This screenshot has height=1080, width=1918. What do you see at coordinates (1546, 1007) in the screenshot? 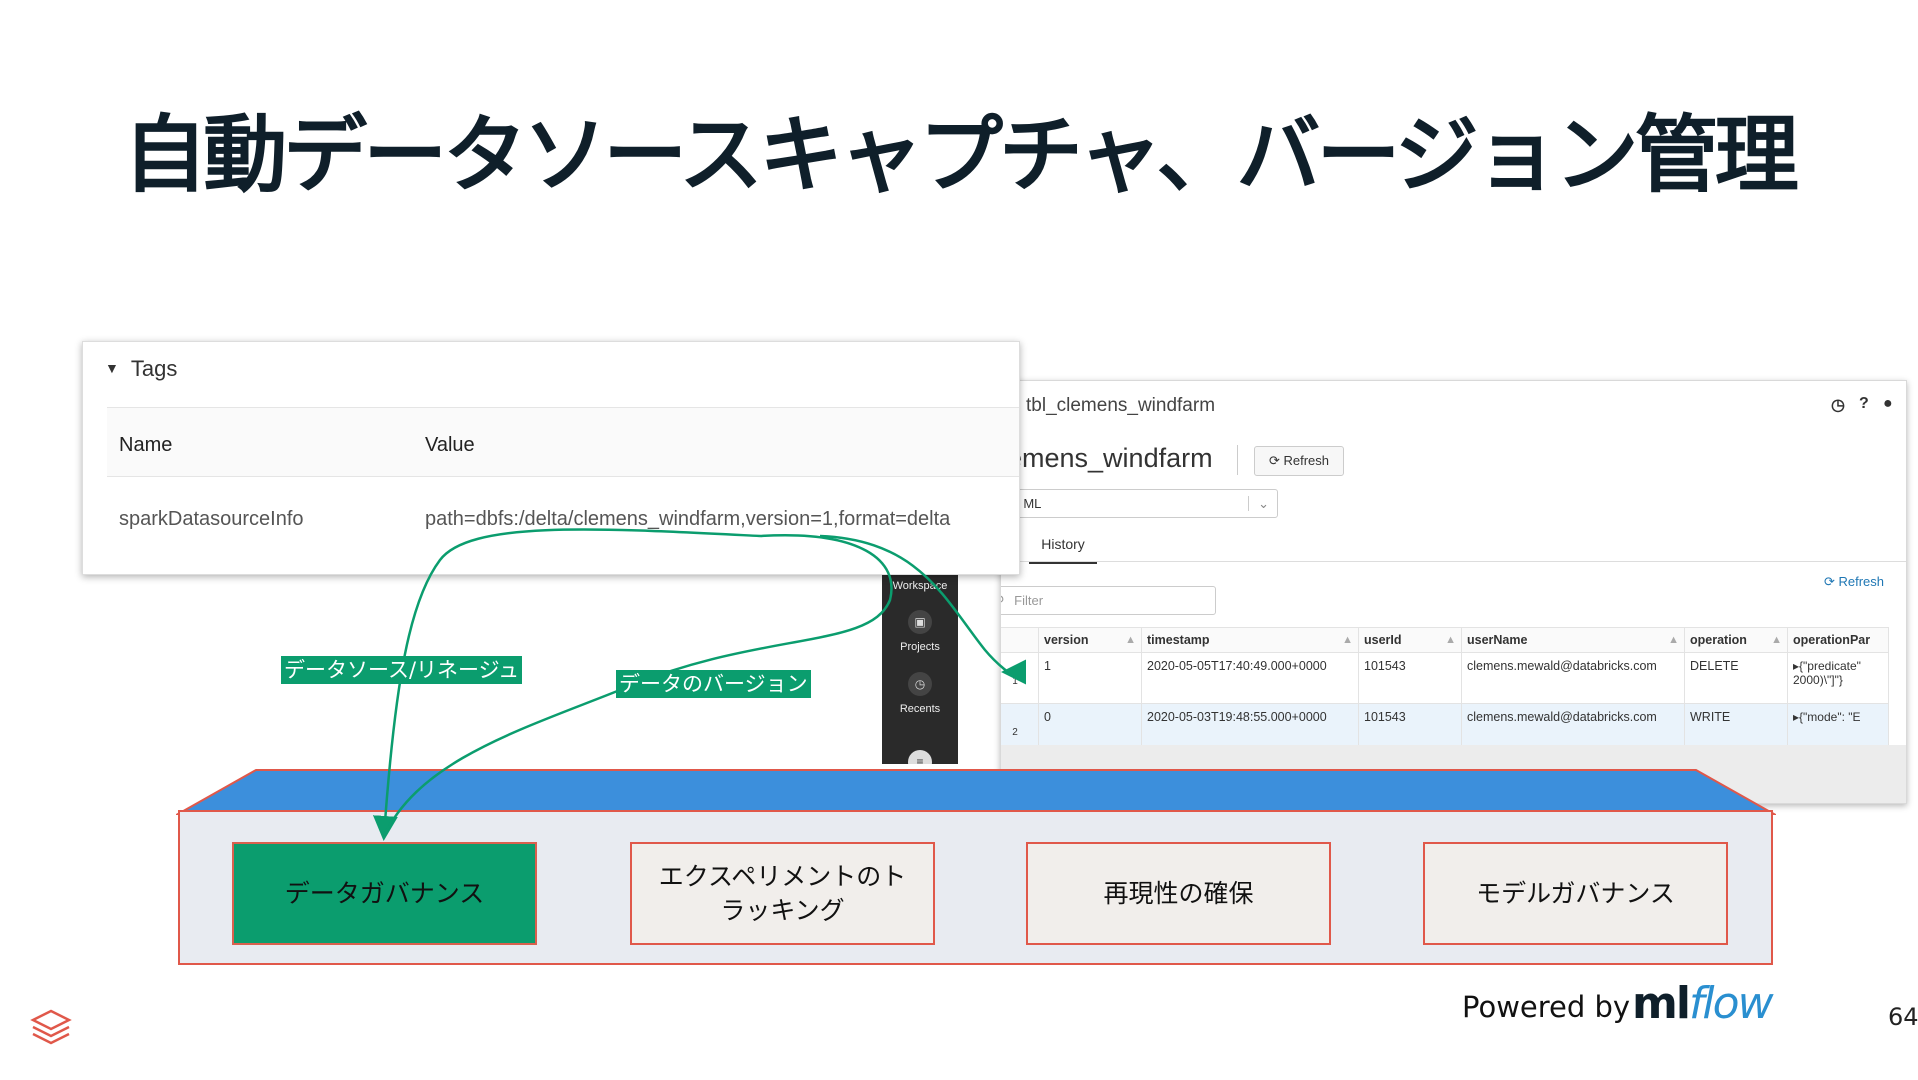
I see `powered-by-text: Powered by` at bounding box center [1546, 1007].